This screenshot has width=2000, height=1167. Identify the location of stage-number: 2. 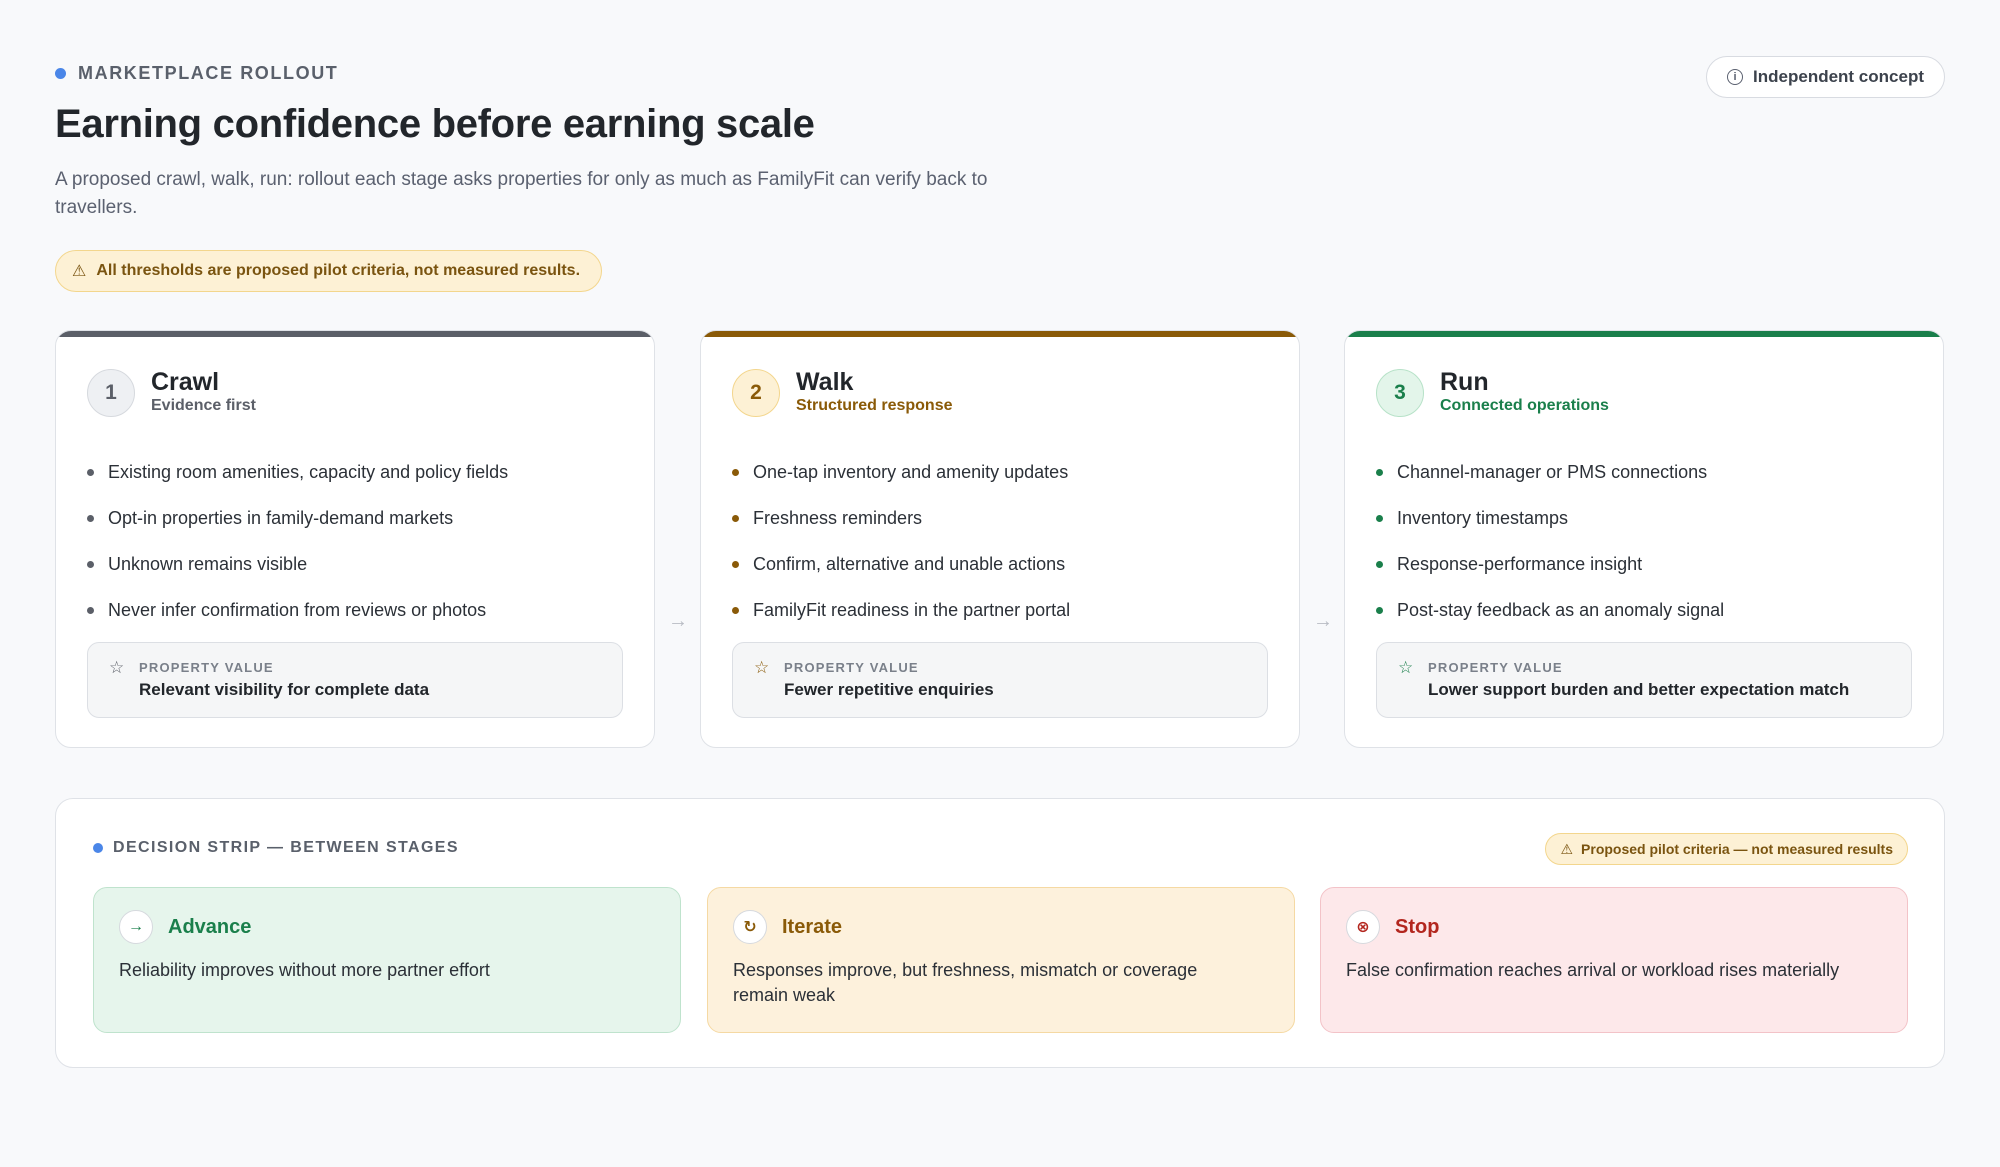
(756, 393).